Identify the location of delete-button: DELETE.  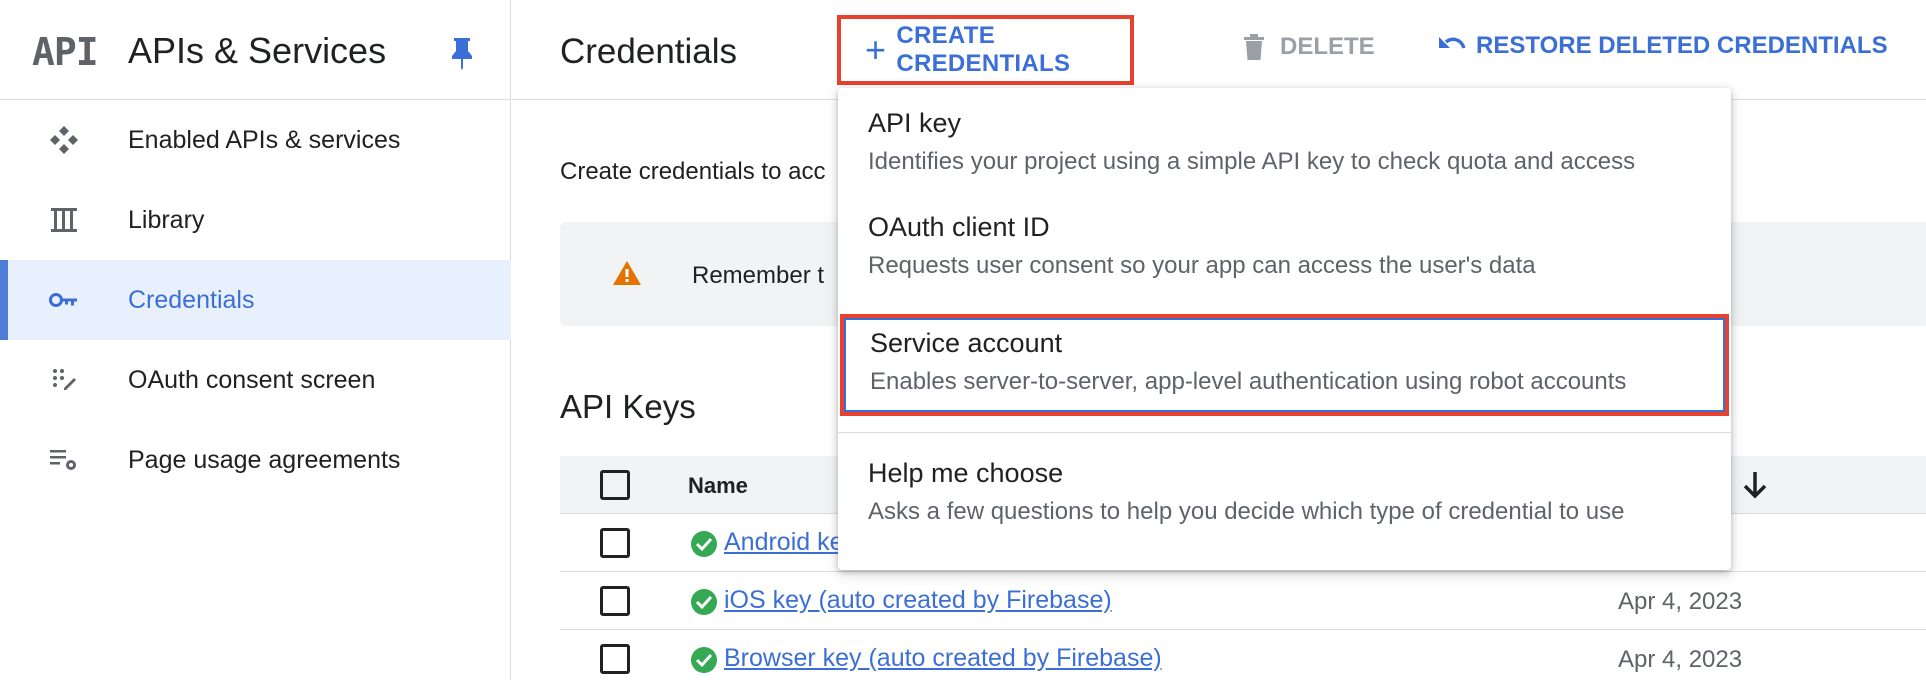
(1308, 47).